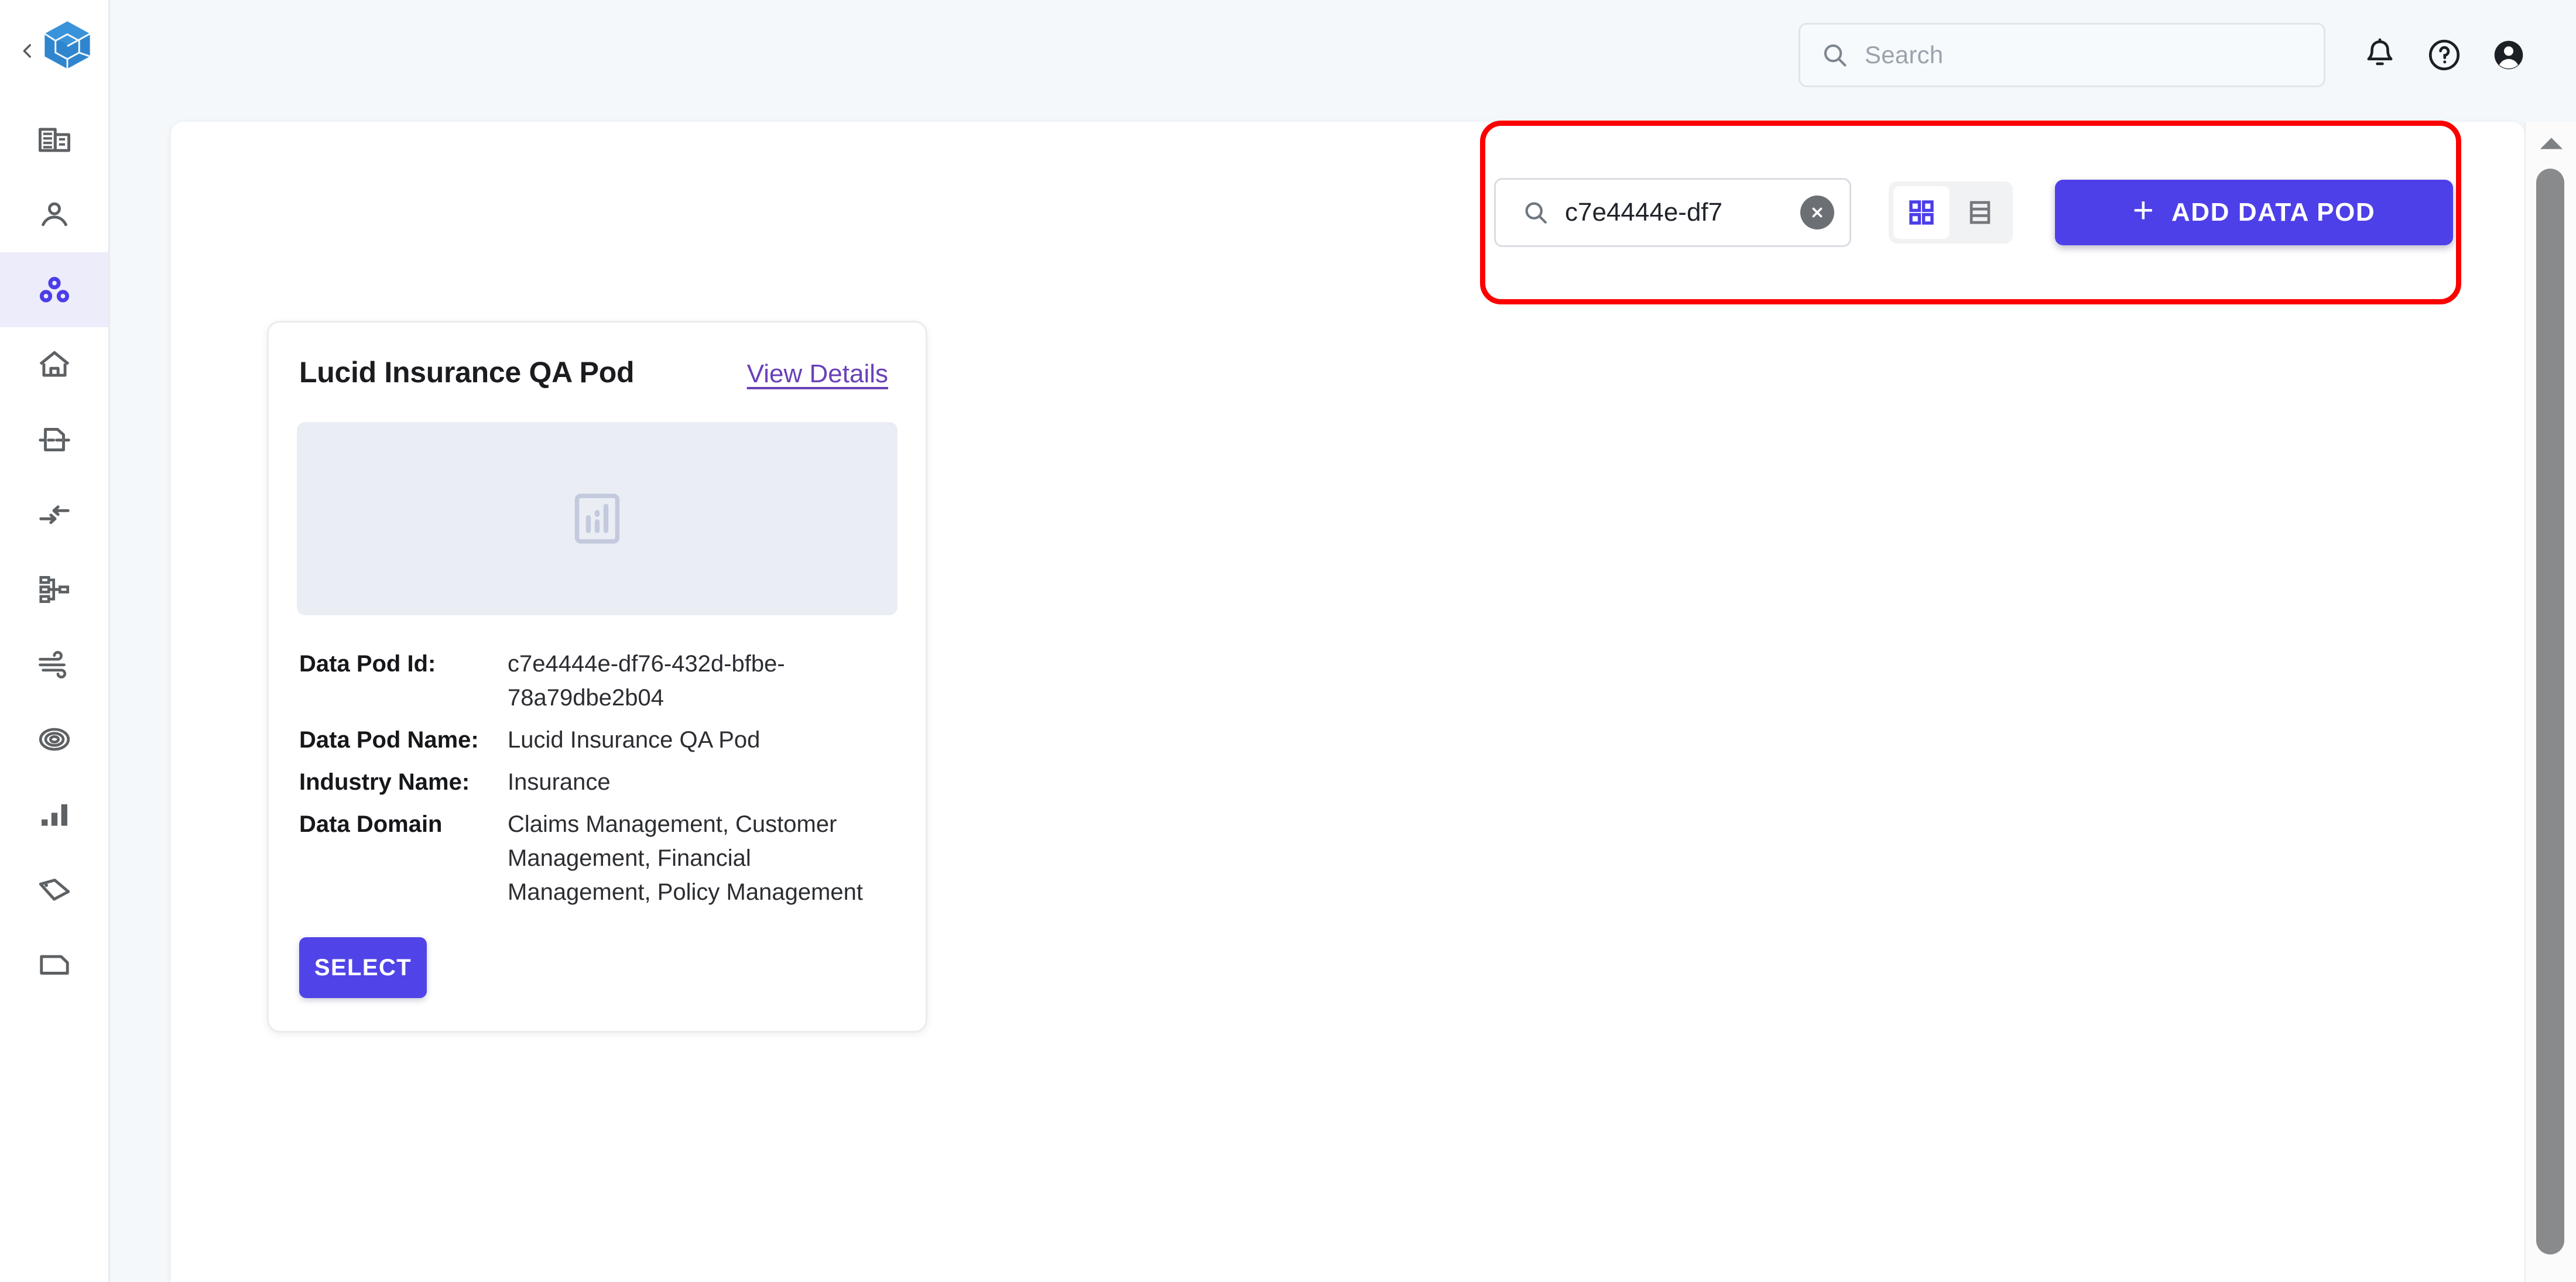 The height and width of the screenshot is (1282, 2576). What do you see at coordinates (559, 782) in the screenshot?
I see `meta-value-industry-name: Insurance` at bounding box center [559, 782].